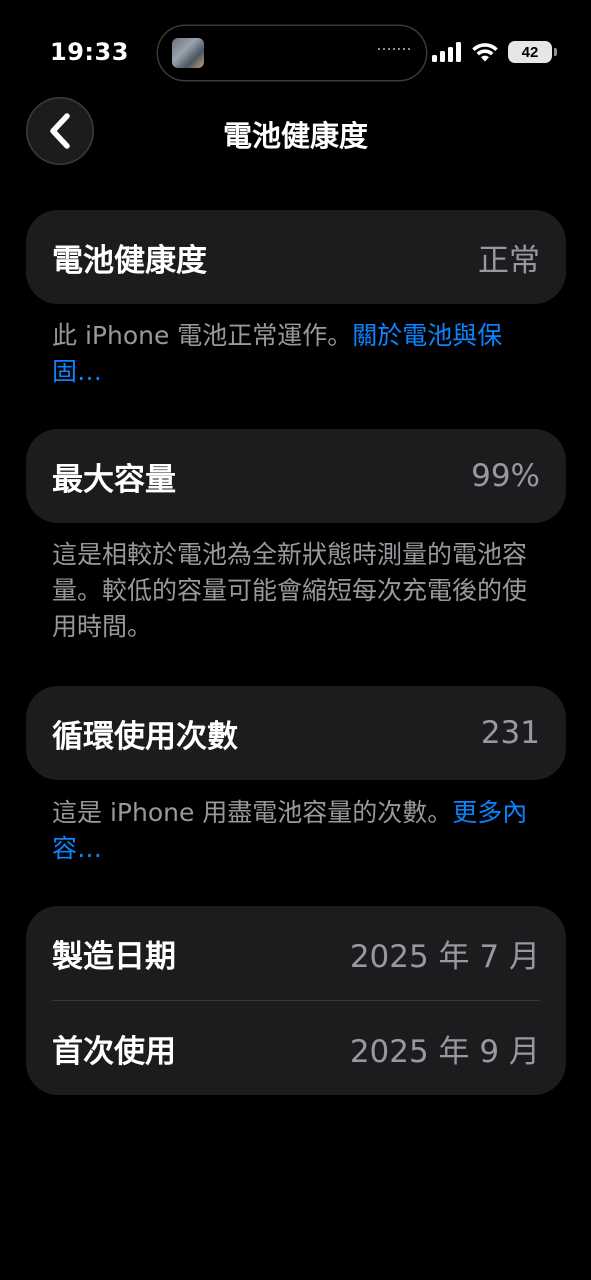 The width and height of the screenshot is (591, 1280). Describe the element at coordinates (446, 52) in the screenshot. I see `cellular-signal-icon` at that location.